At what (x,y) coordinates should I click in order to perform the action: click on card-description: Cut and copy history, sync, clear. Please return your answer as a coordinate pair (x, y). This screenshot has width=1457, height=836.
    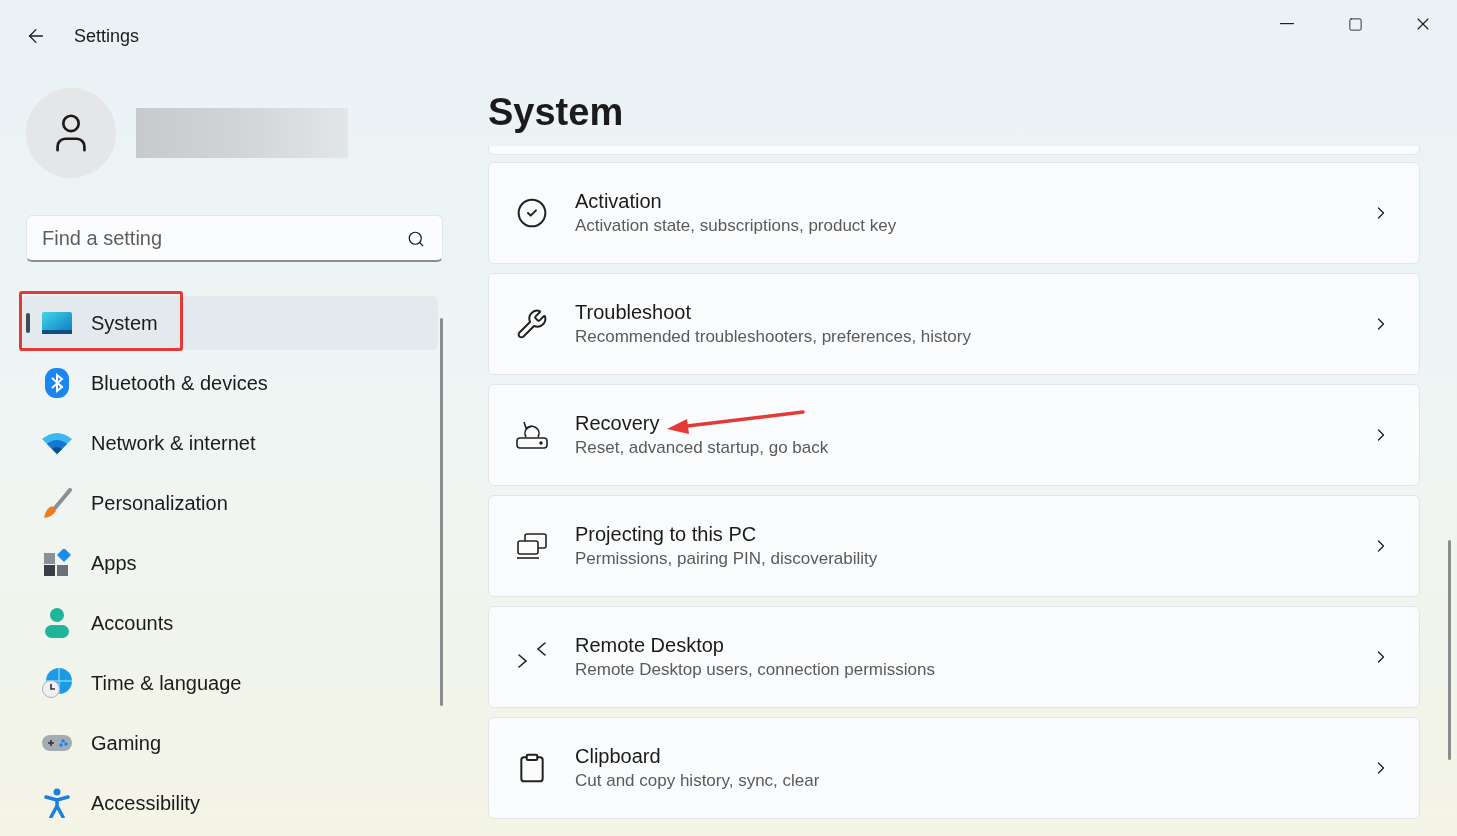
    Looking at the image, I should click on (697, 781).